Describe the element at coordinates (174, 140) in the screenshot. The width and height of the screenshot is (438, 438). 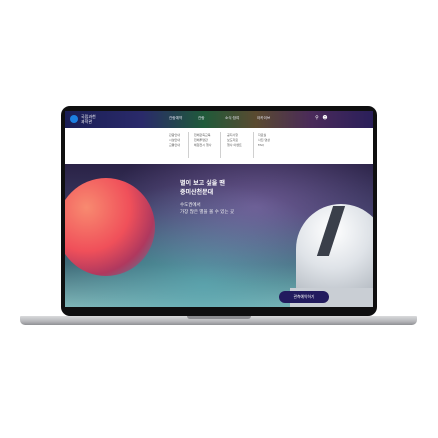
I see `dropdown-column: 관람안내 시설안내 교통안내` at that location.